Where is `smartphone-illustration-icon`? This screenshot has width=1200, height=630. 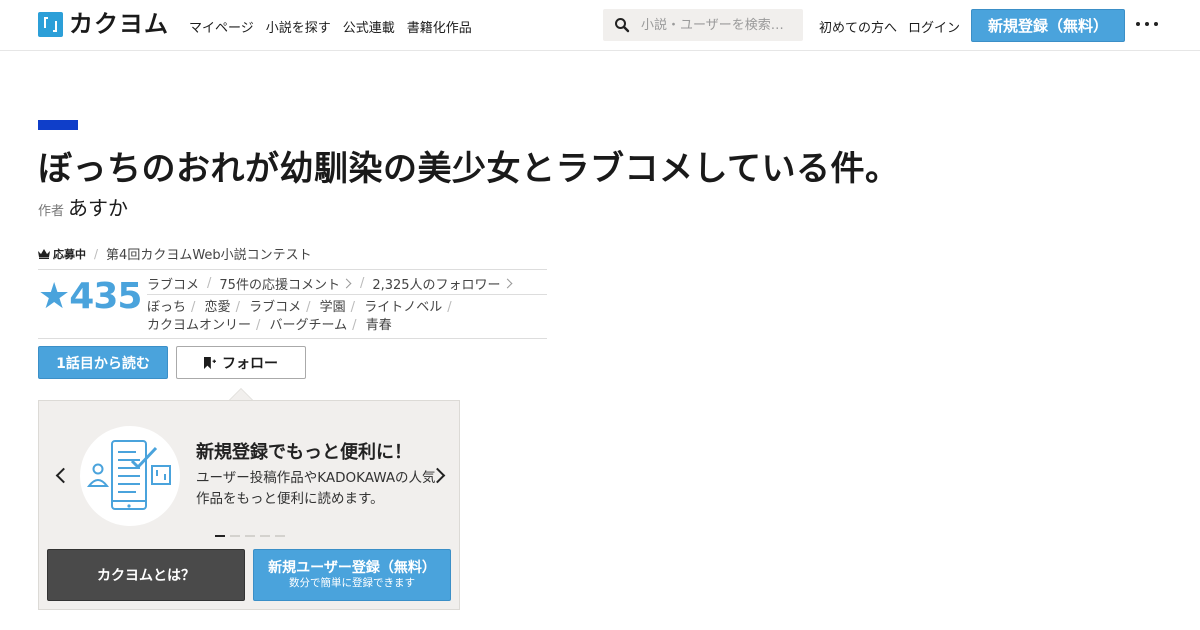 smartphone-illustration-icon is located at coordinates (128, 475).